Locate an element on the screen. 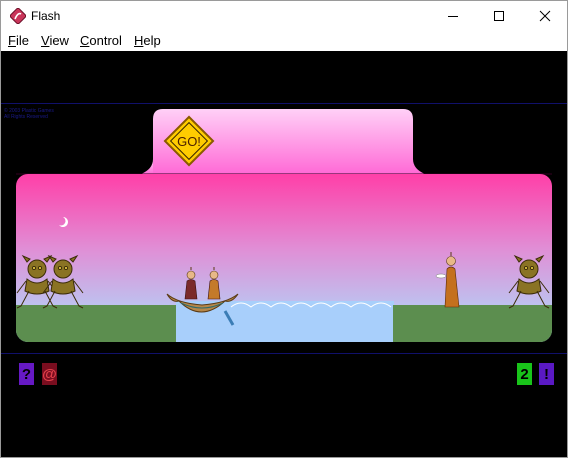  maximize-button is located at coordinates (499, 16).